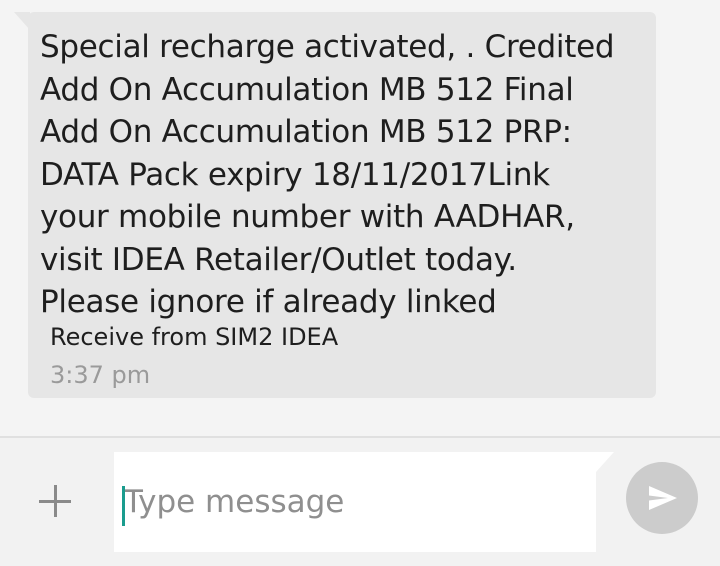  I want to click on send-button, so click(662, 498).